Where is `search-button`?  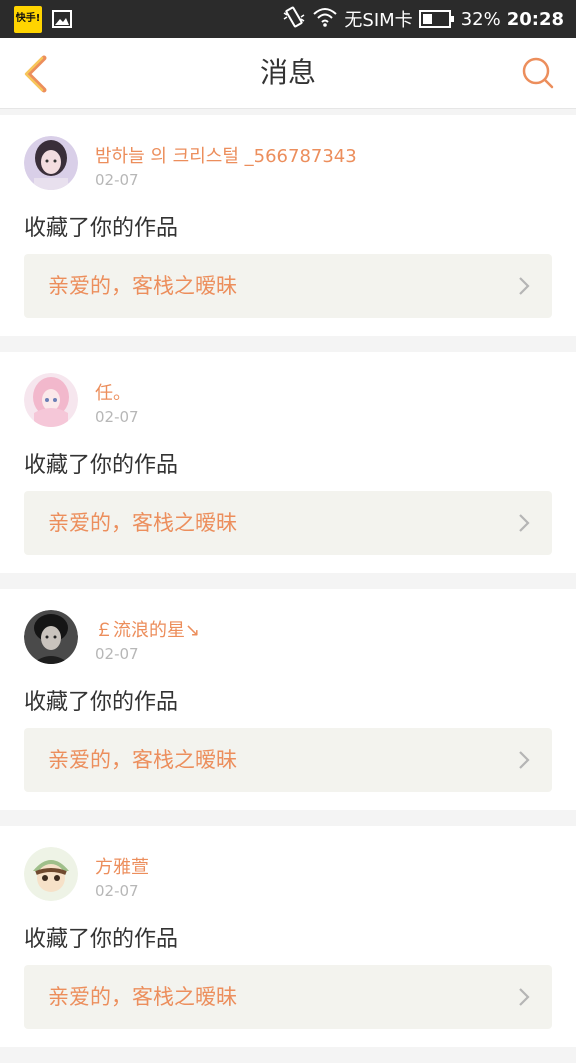 search-button is located at coordinates (538, 73).